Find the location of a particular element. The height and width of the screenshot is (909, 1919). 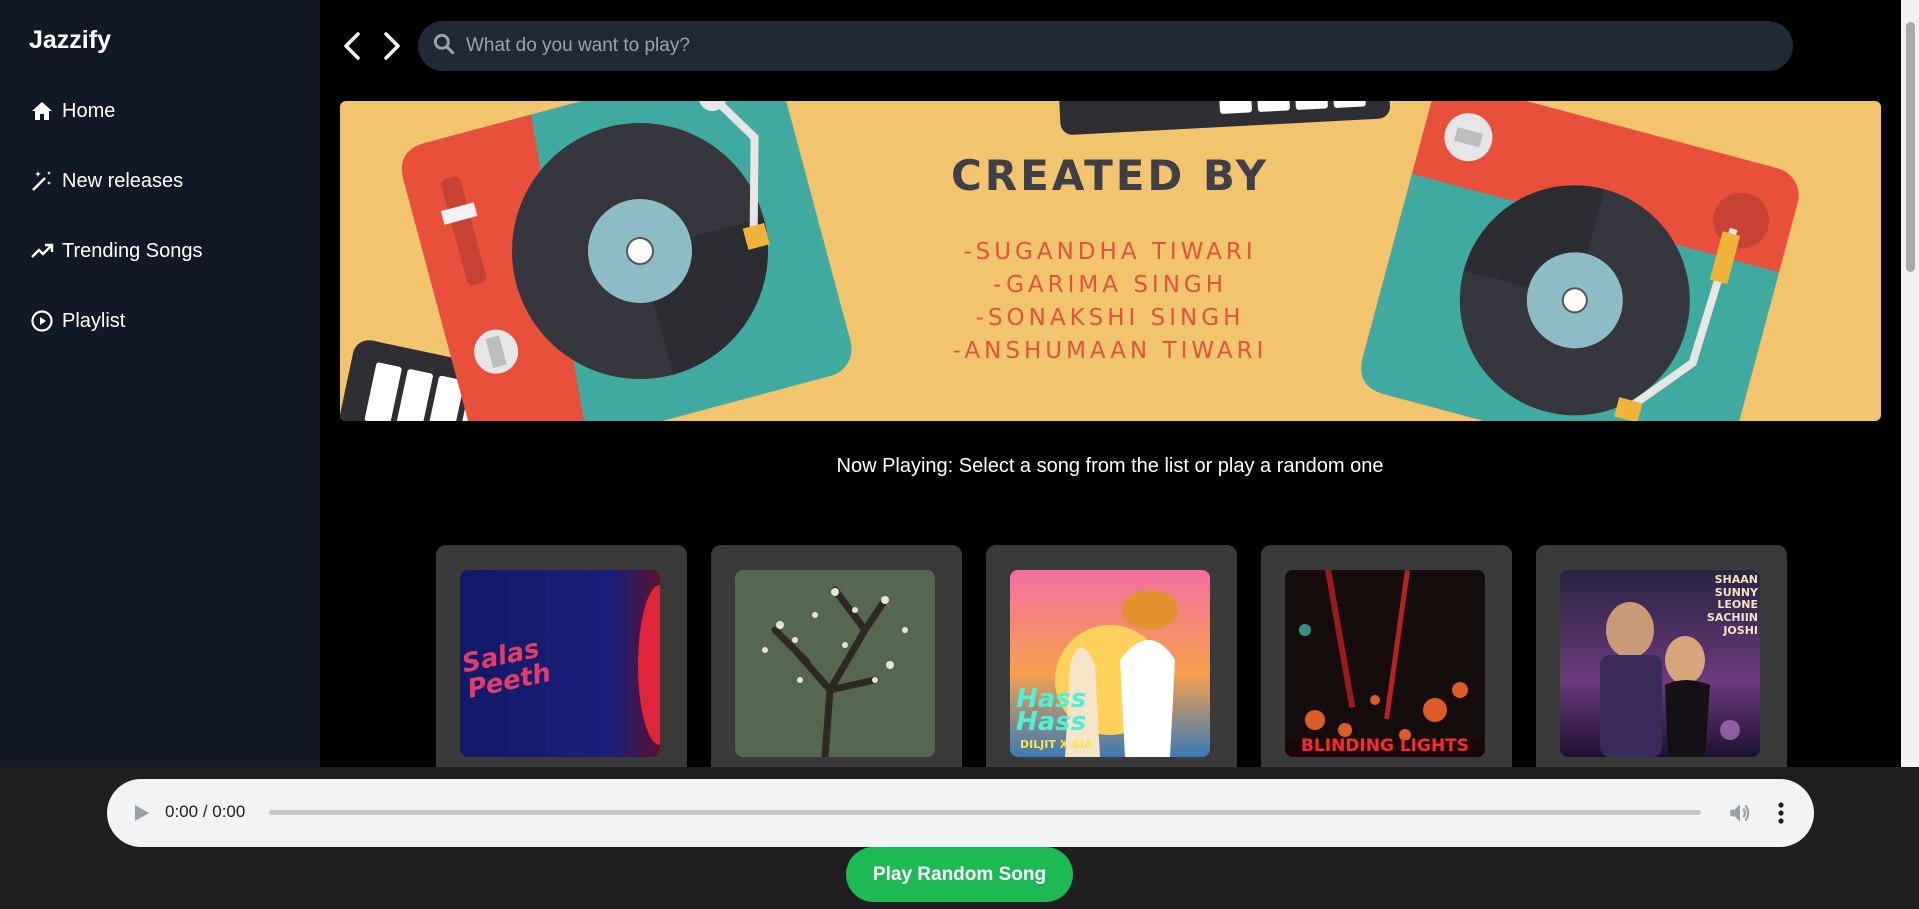

audio-time: 0:00 / 0:00 is located at coordinates (205, 811).